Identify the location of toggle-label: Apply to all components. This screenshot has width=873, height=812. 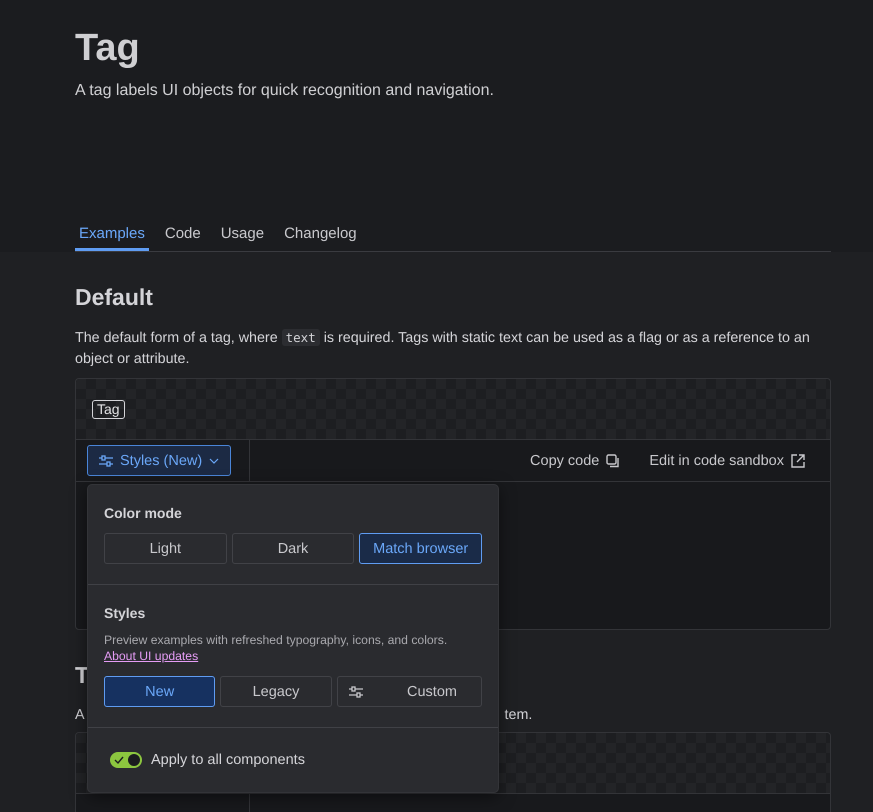
(228, 760).